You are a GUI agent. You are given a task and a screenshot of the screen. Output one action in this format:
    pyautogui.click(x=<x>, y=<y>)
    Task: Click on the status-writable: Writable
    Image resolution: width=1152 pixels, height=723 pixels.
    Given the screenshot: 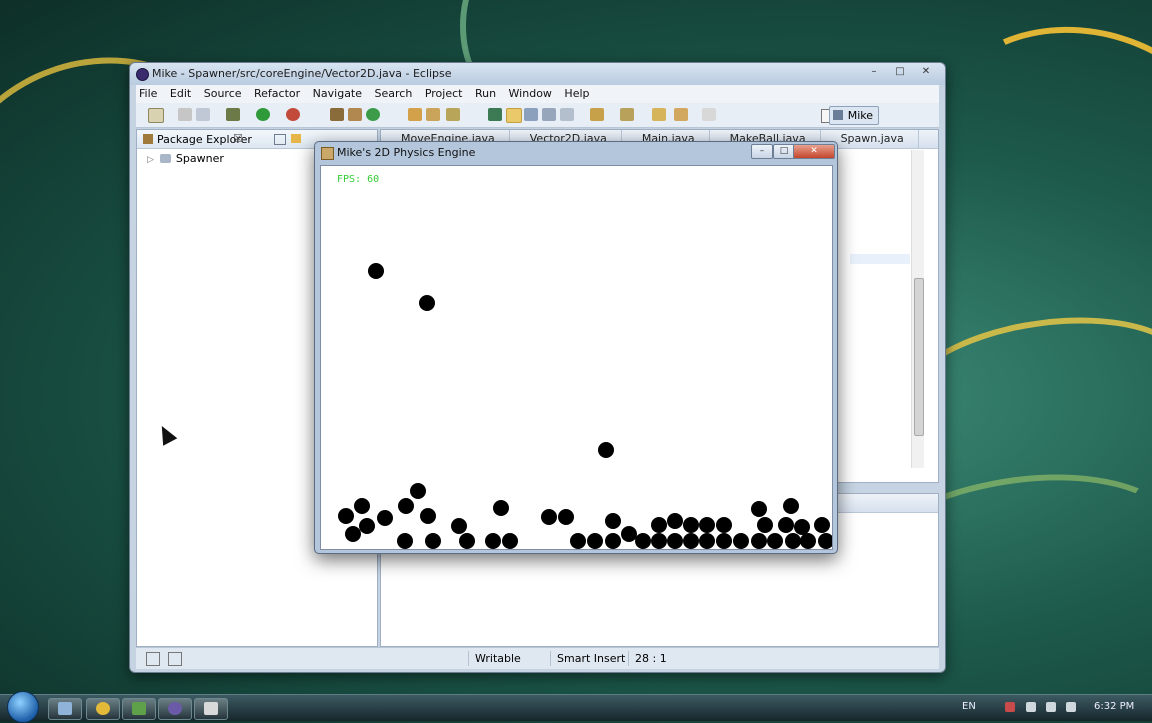 What is the action you would take?
    pyautogui.click(x=507, y=658)
    